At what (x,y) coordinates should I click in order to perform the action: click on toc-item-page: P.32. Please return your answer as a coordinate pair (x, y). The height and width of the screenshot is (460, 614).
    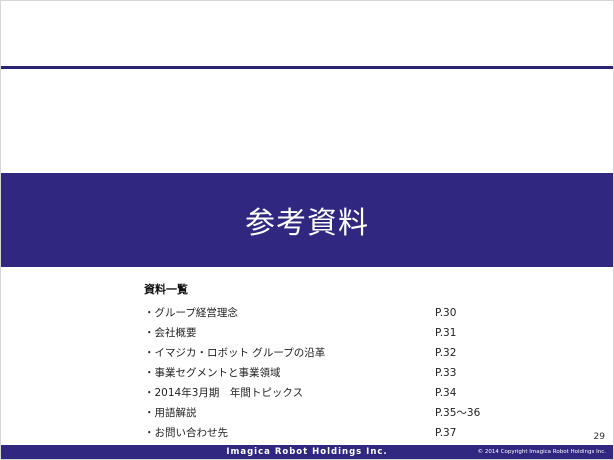
    Looking at the image, I should click on (446, 353).